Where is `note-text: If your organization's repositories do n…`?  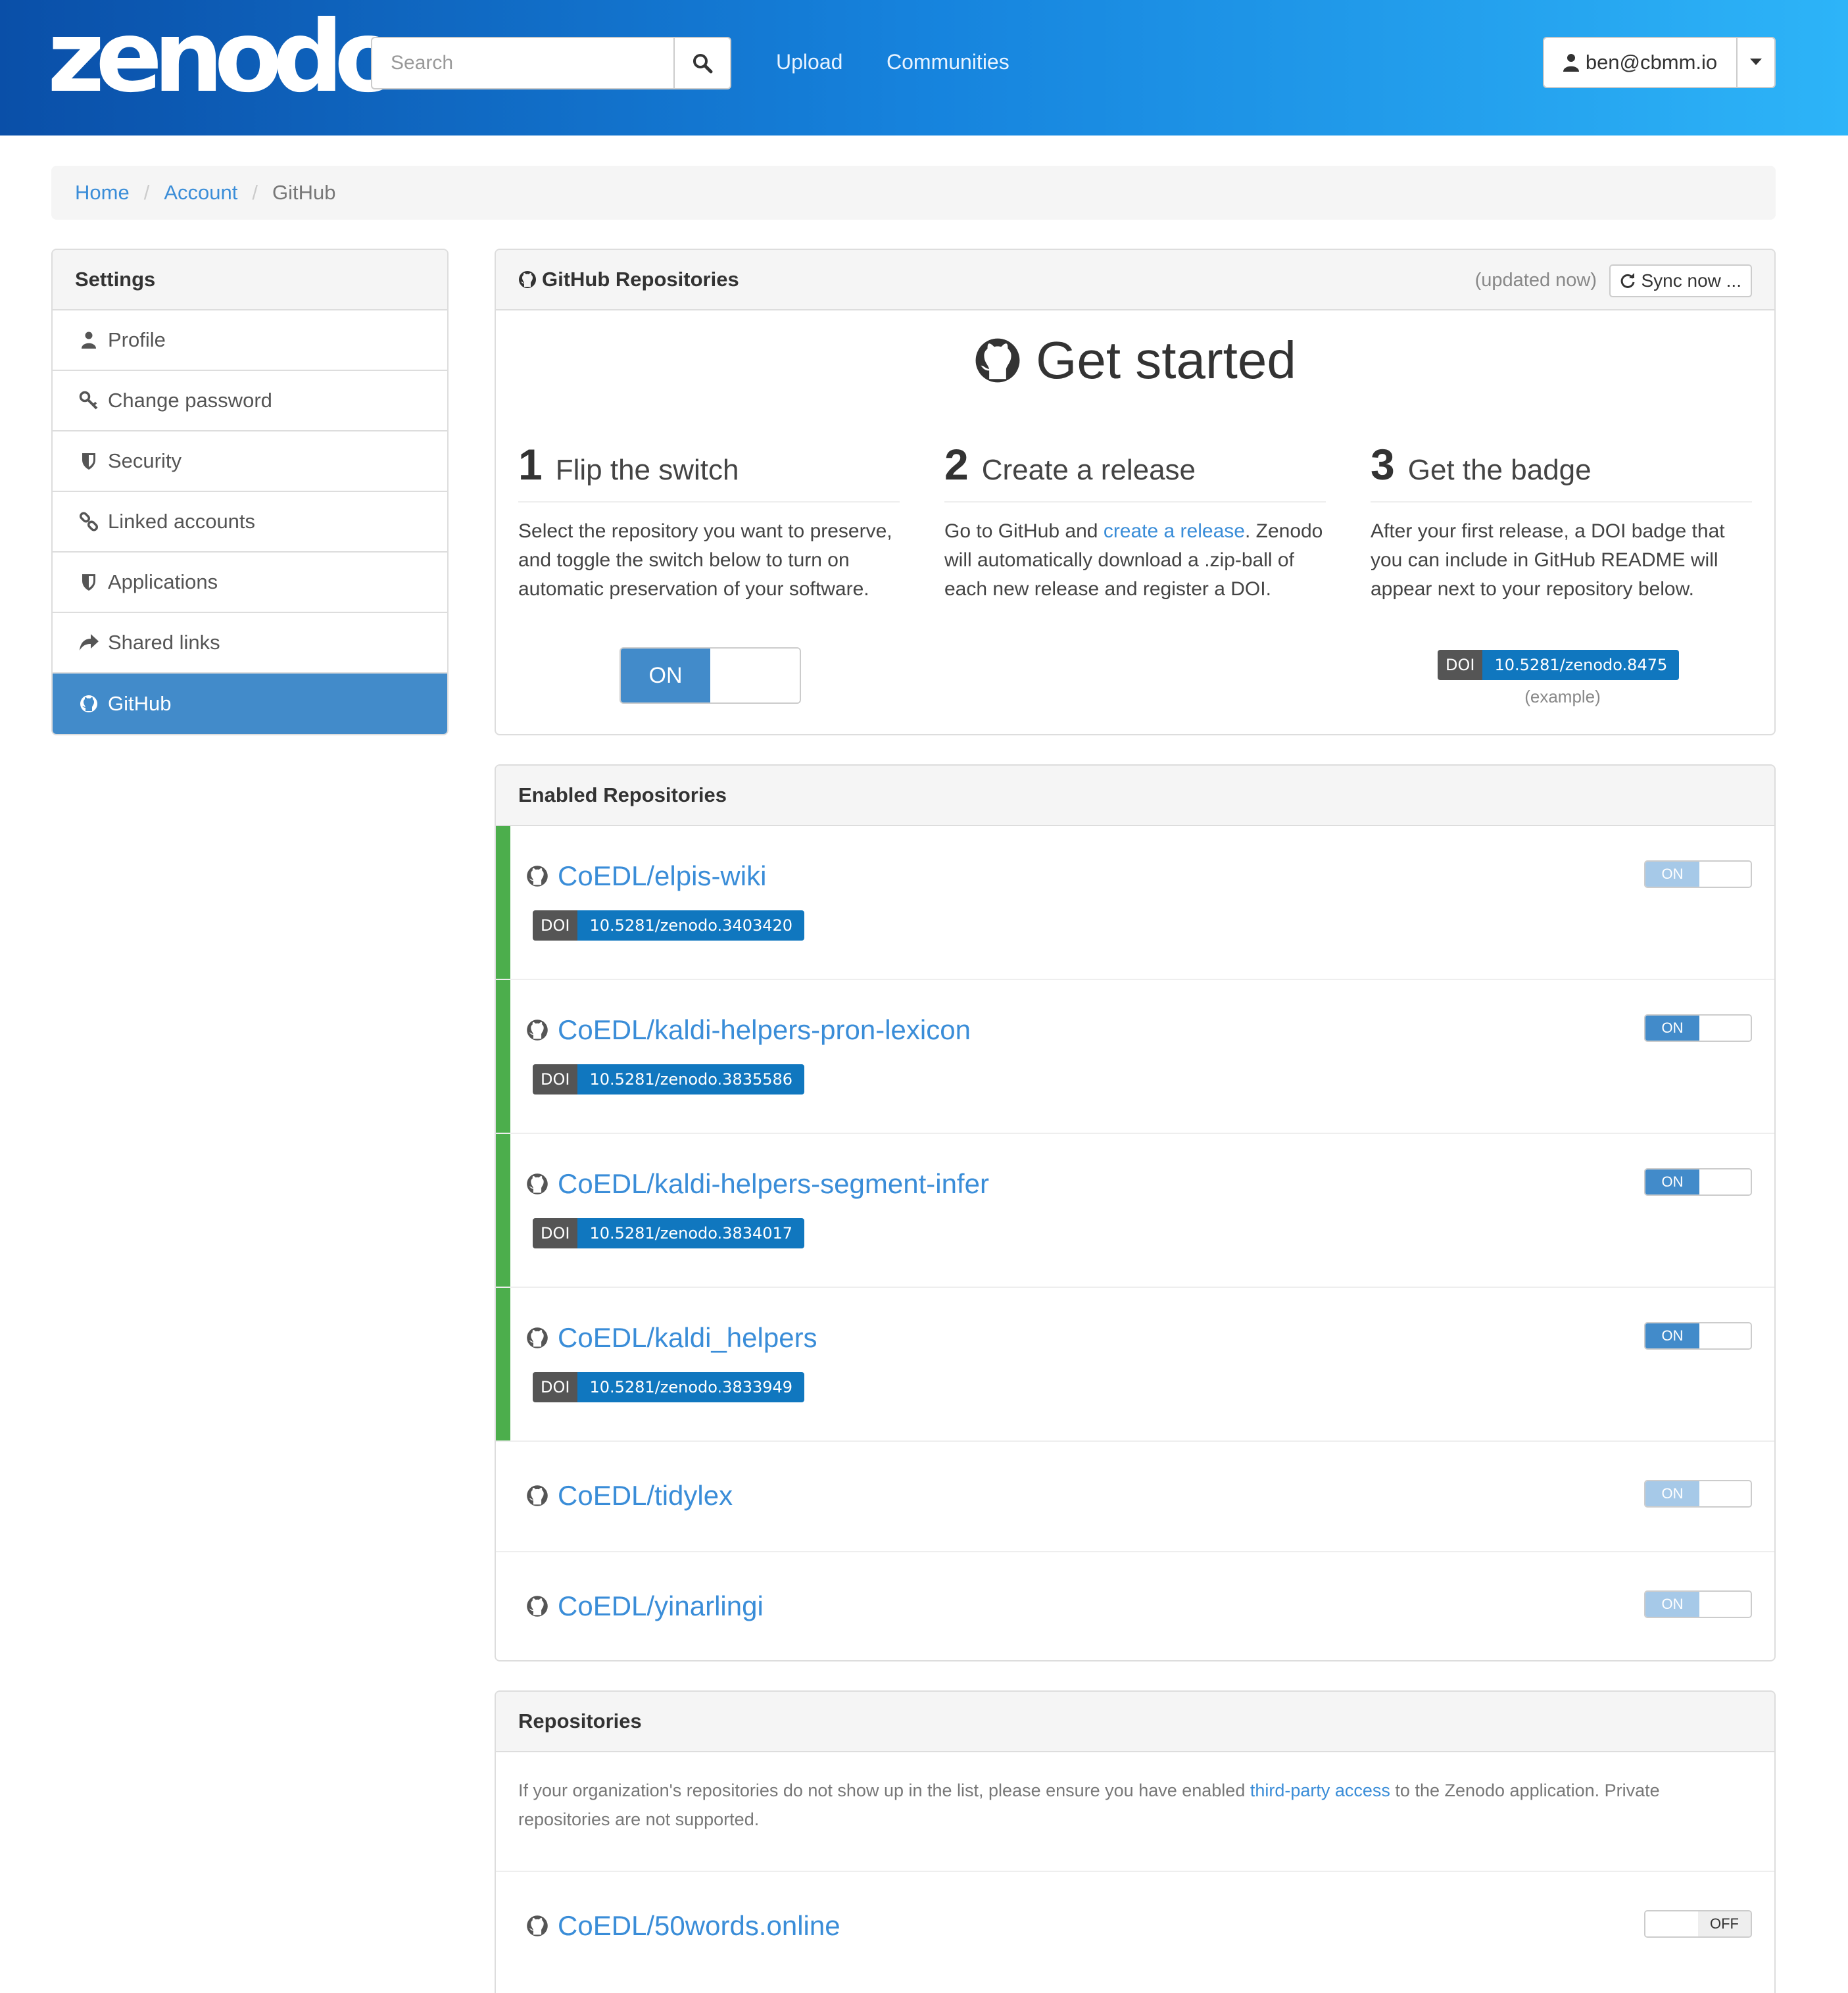 note-text: If your organization's repositories do n… is located at coordinates (884, 1790).